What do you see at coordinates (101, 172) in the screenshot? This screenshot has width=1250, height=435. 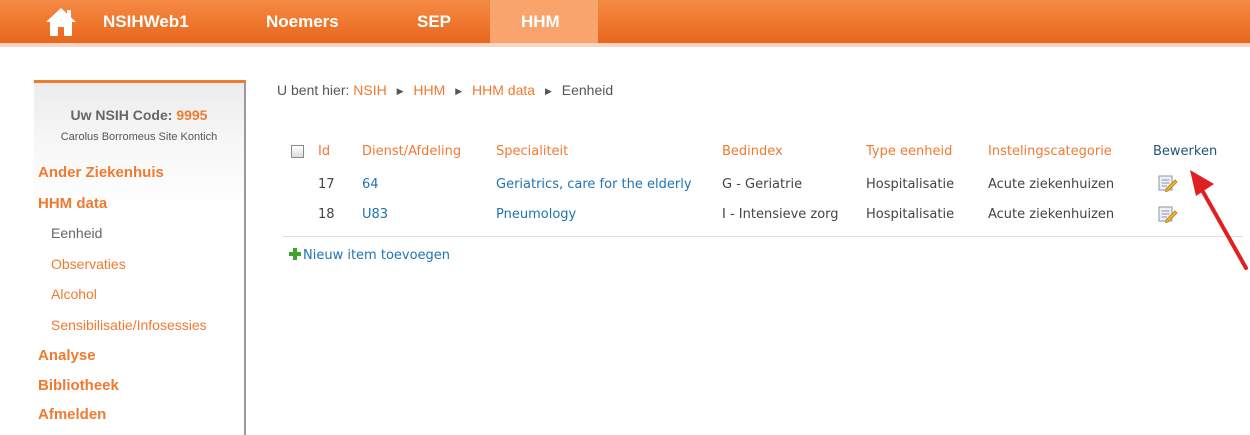 I see `sidebar-item-ander-ziekenhuis: Ander Ziekenhuis` at bounding box center [101, 172].